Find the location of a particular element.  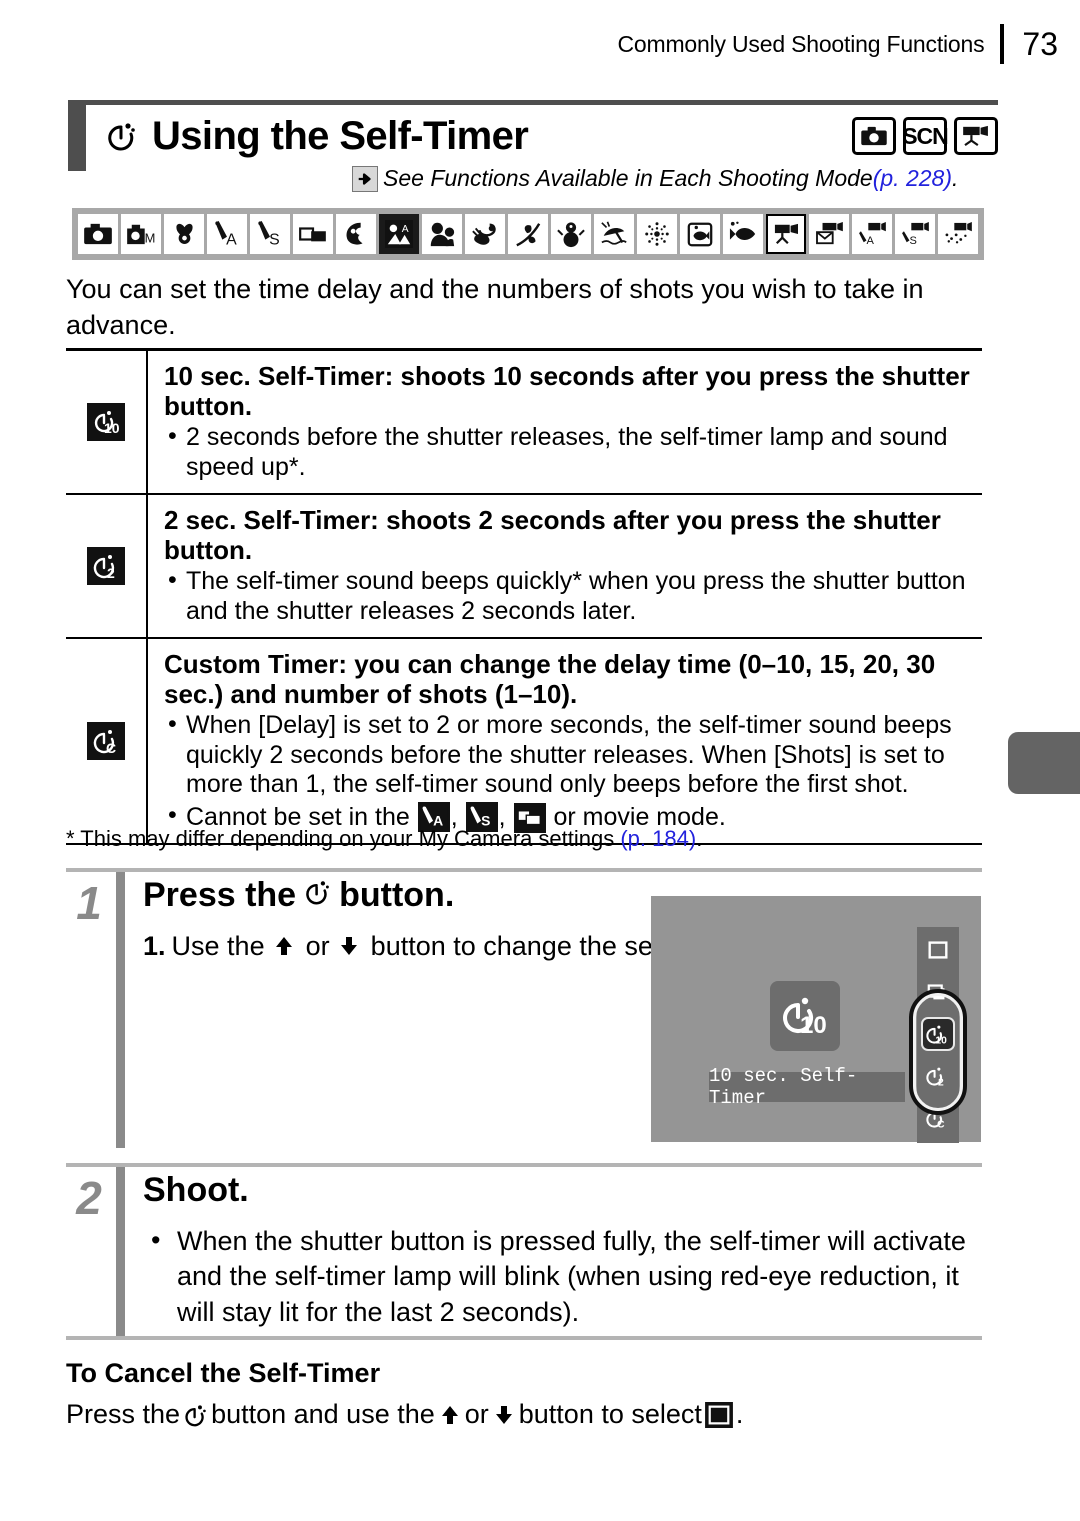

step-2-title: Shoot. is located at coordinates (196, 1190).